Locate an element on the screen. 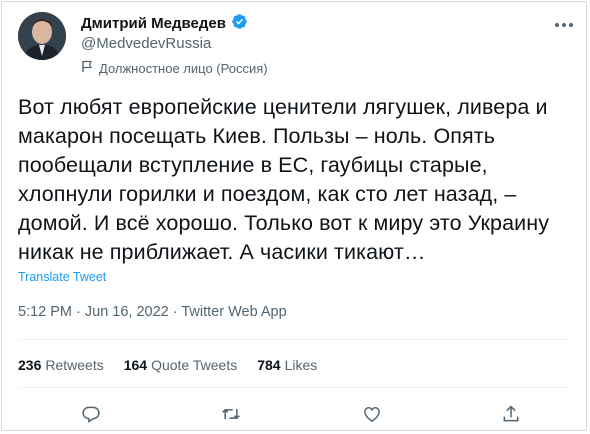 The height and width of the screenshot is (434, 590). author-name: Дмитрий Медведев is located at coordinates (153, 23).